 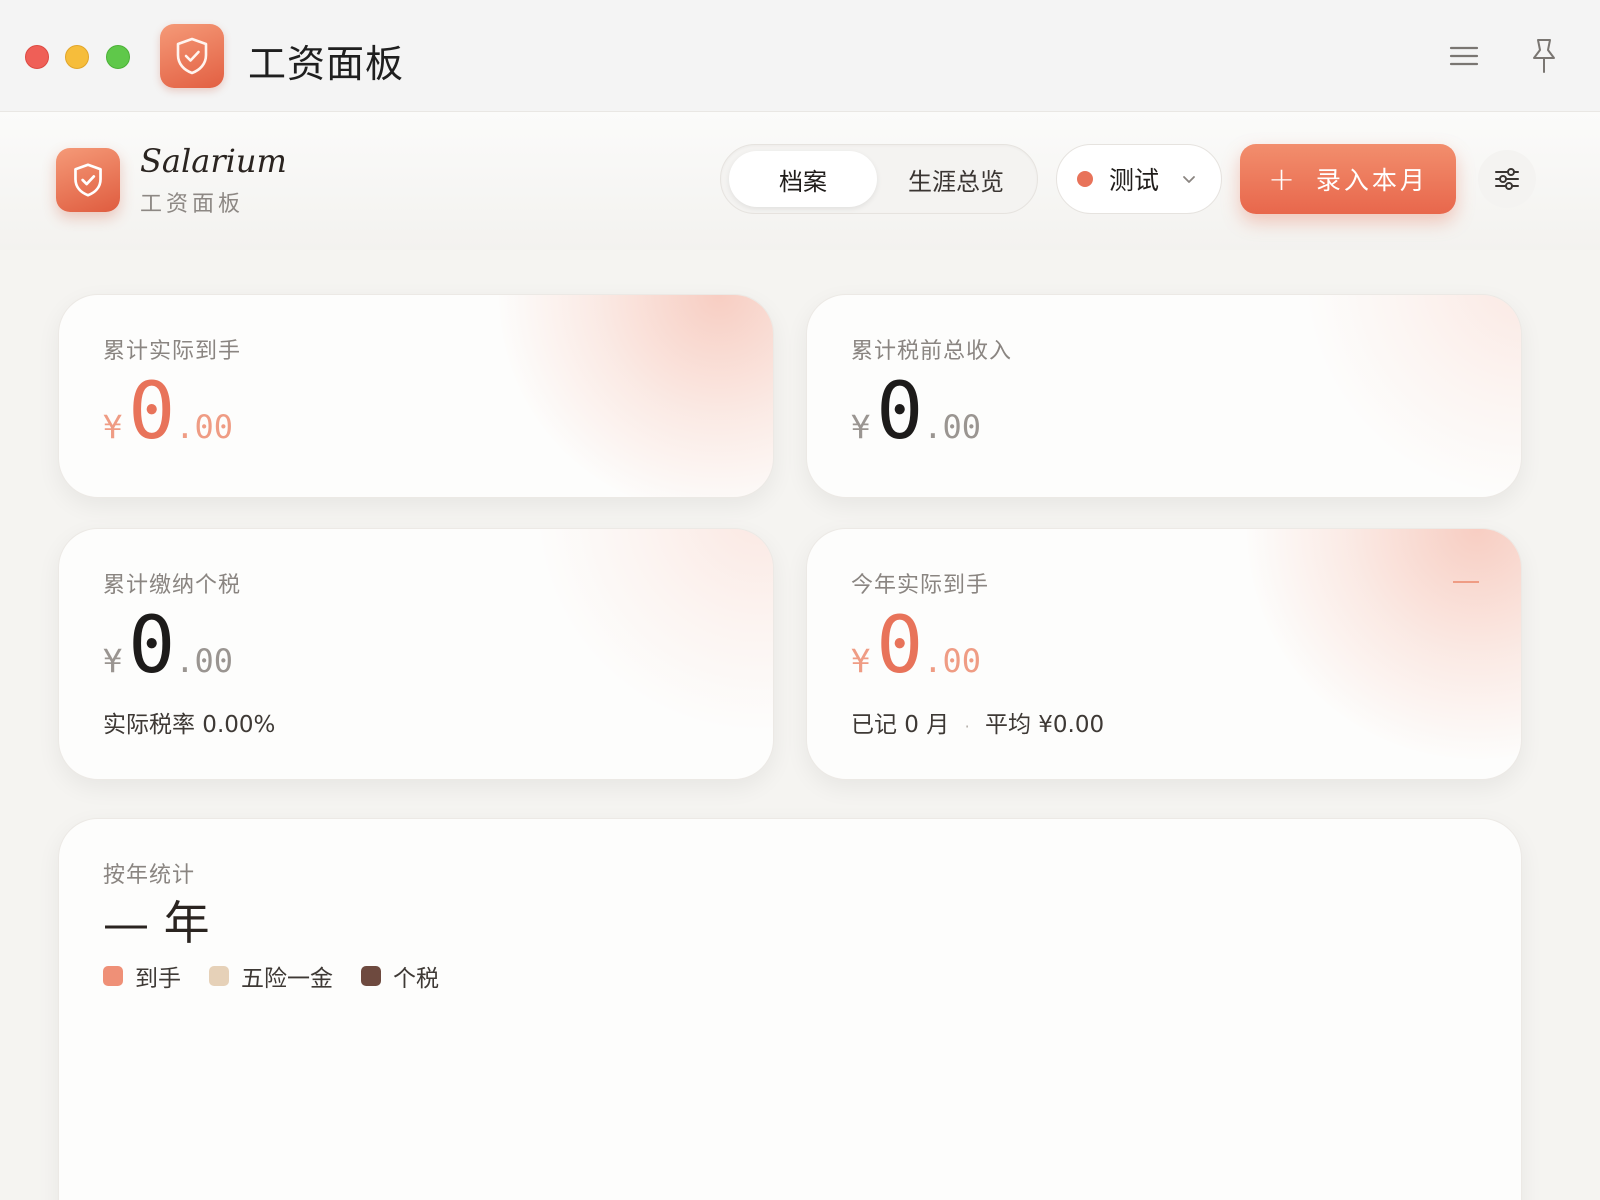 I want to click on profile-status-dot, so click(x=1085, y=179).